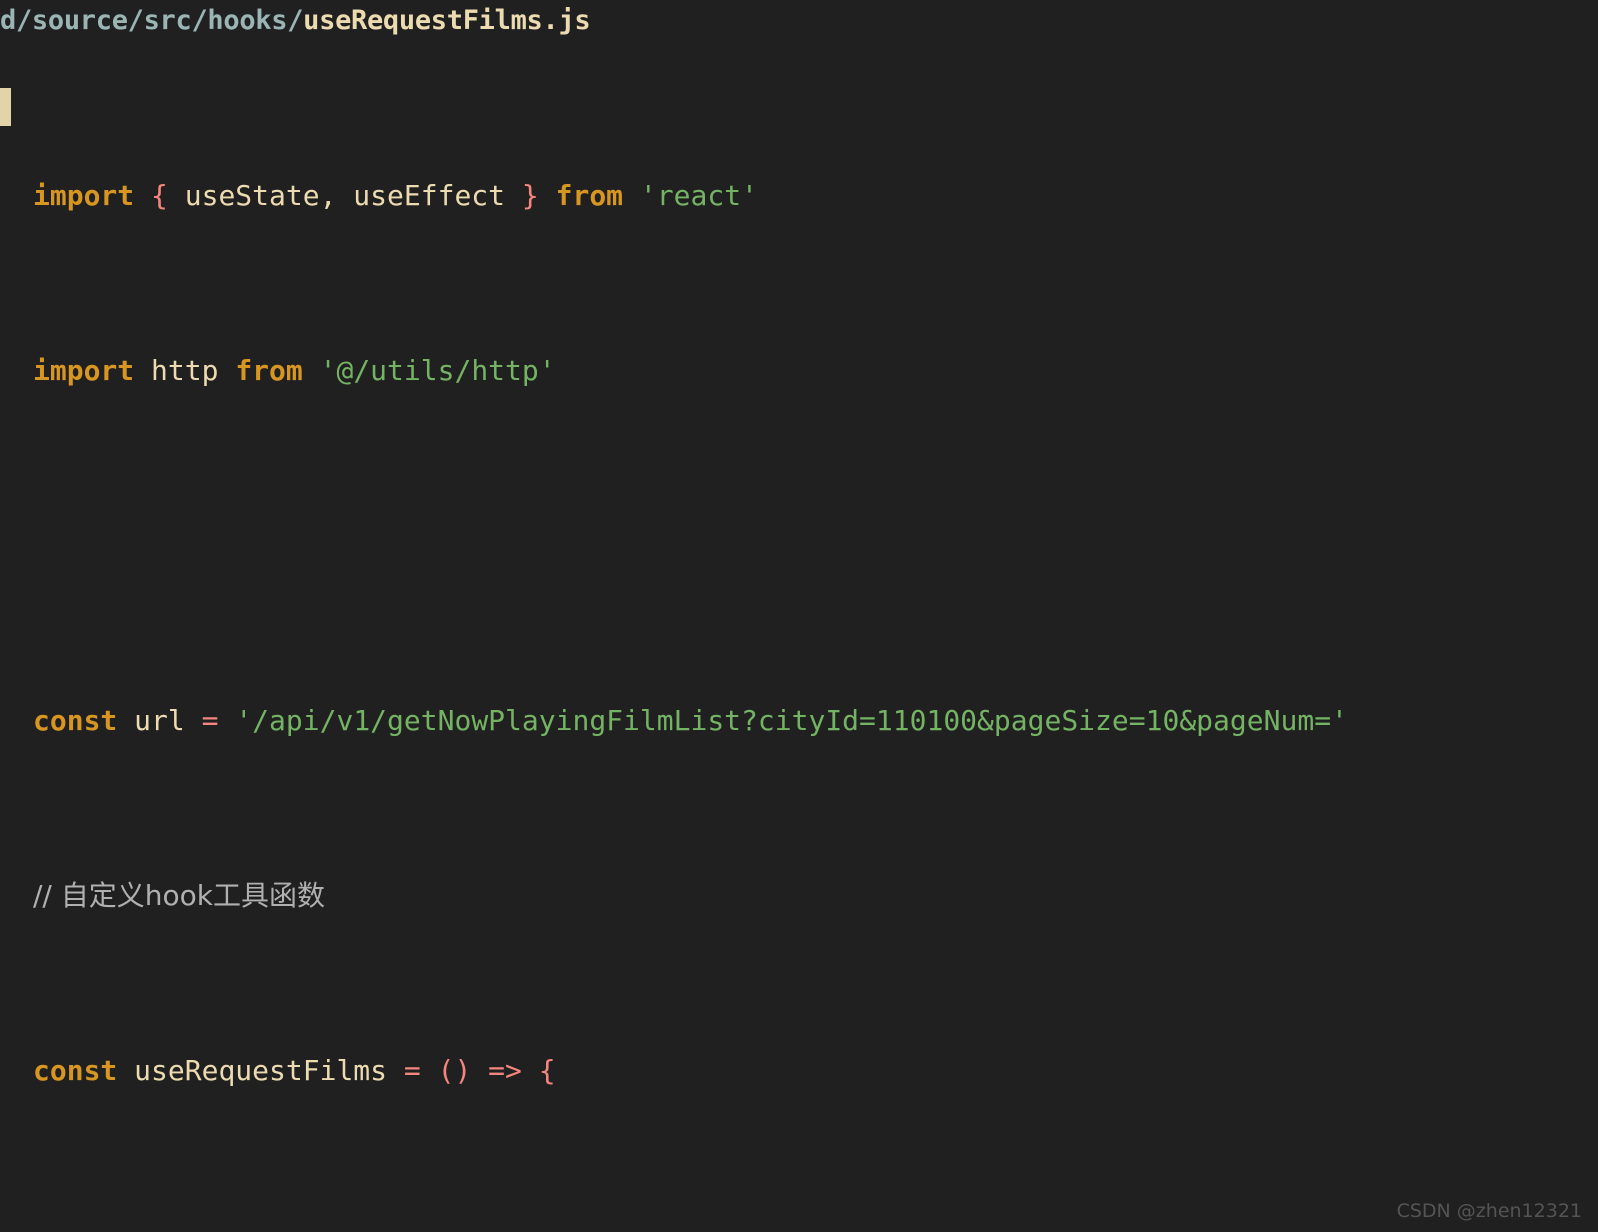  Describe the element at coordinates (152, 20) in the screenshot. I see `file-path-prefix: d/source/src/hooks/` at that location.